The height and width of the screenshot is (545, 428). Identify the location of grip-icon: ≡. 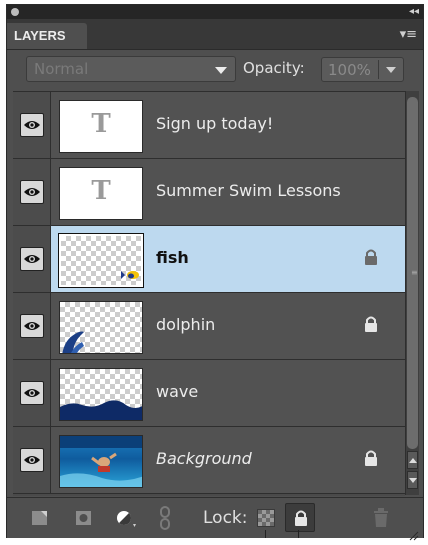
(414, 272).